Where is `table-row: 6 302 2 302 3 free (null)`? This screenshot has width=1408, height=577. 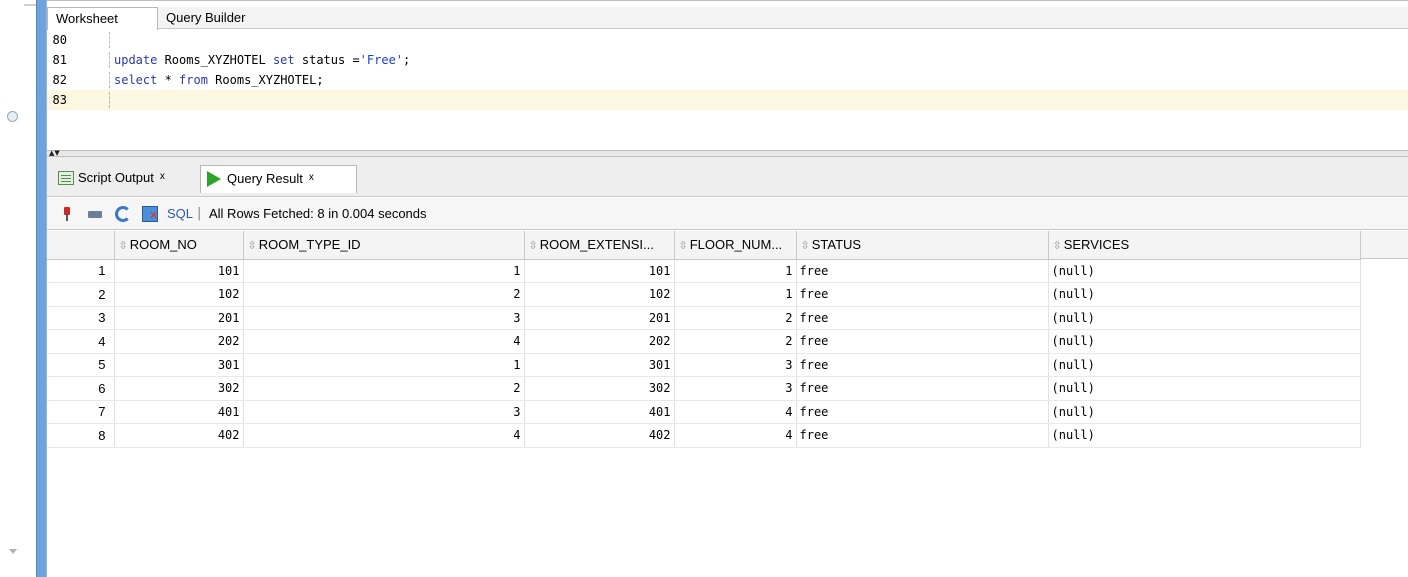 table-row: 6 302 2 302 3 free (null) is located at coordinates (704, 388).